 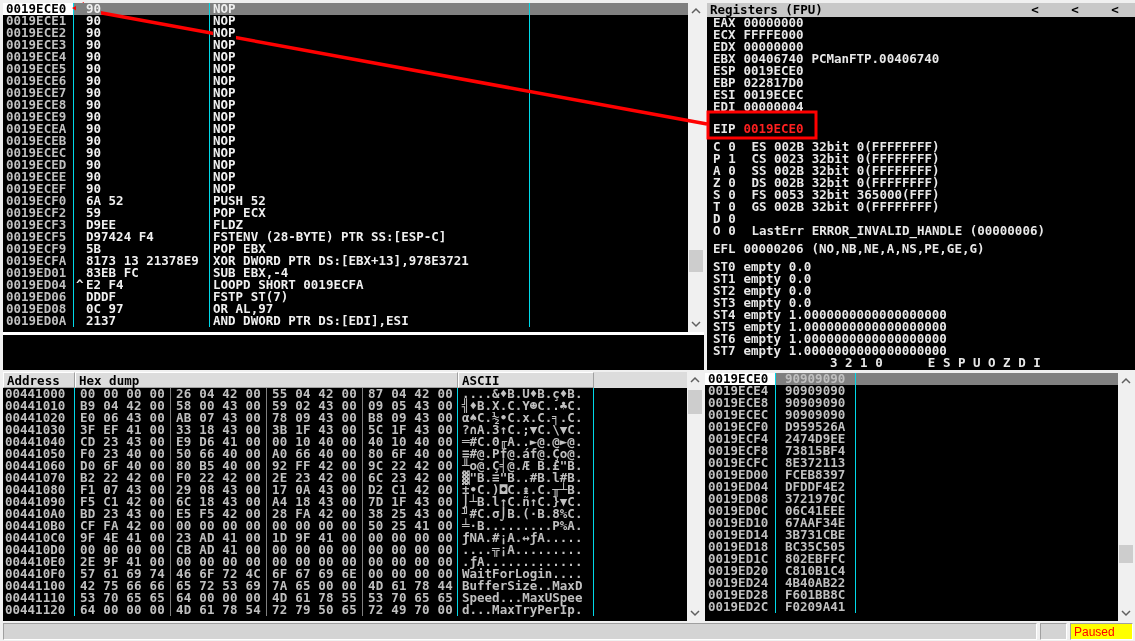 What do you see at coordinates (39, 442) in the screenshot?
I see `address-cell: 00441040` at bounding box center [39, 442].